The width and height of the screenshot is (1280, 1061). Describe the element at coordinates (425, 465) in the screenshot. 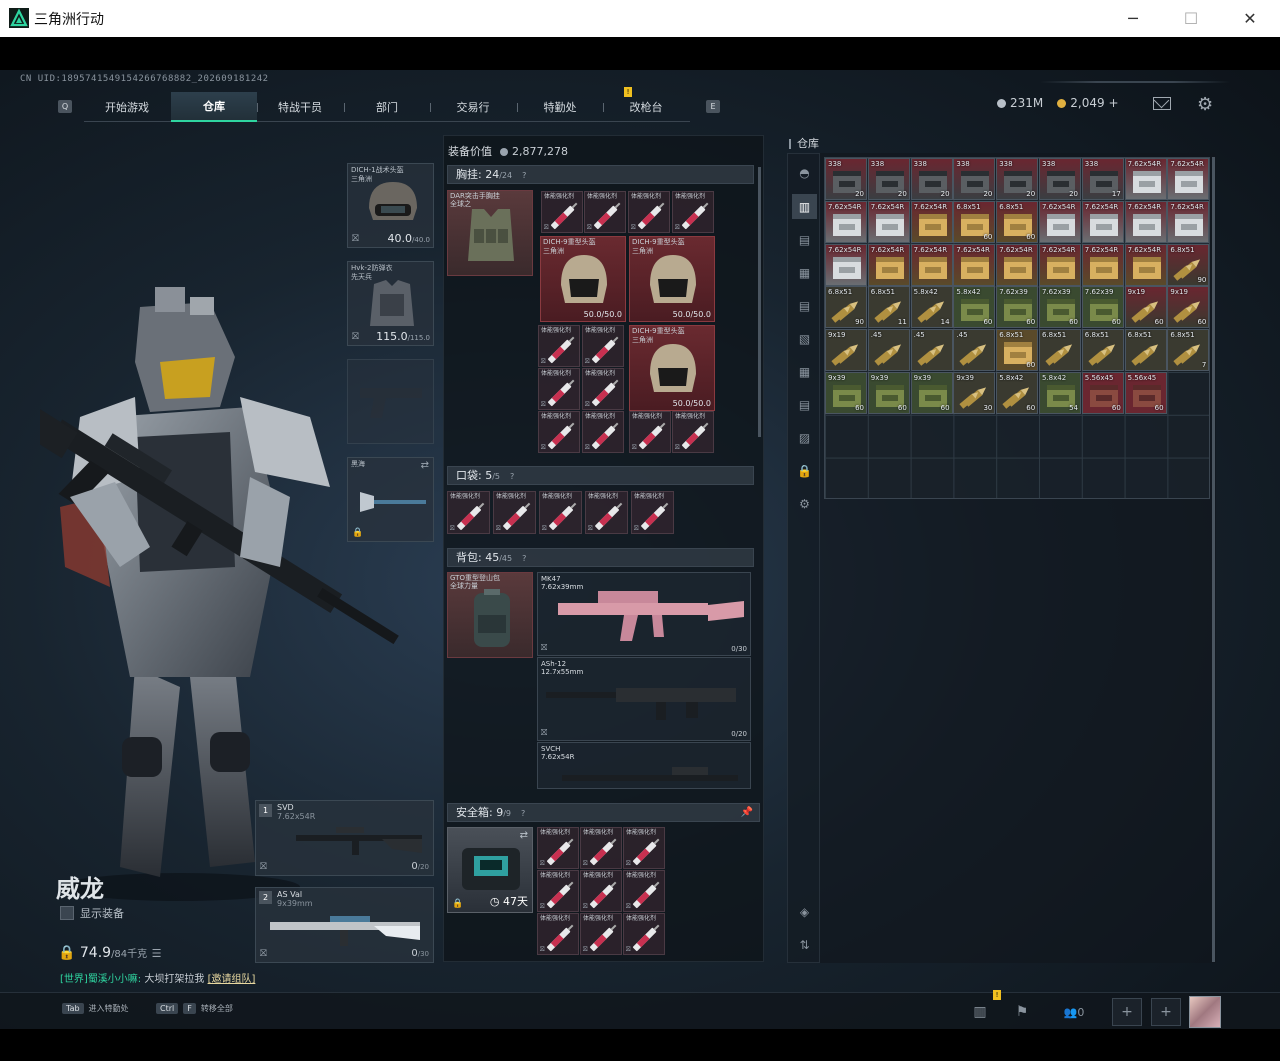

I see `swap-icon: ⇄` at that location.